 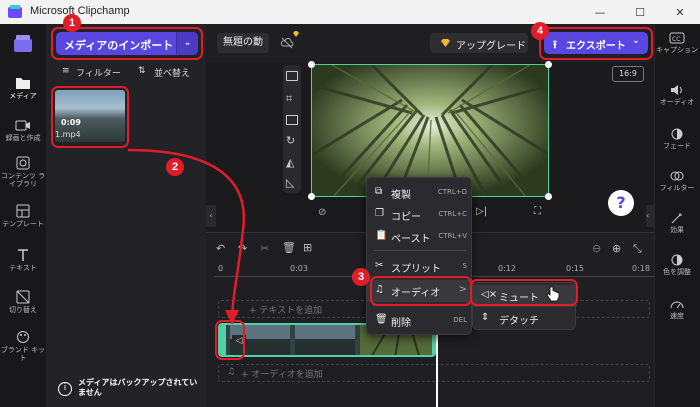 I want to click on effects-icon, so click(x=676, y=218).